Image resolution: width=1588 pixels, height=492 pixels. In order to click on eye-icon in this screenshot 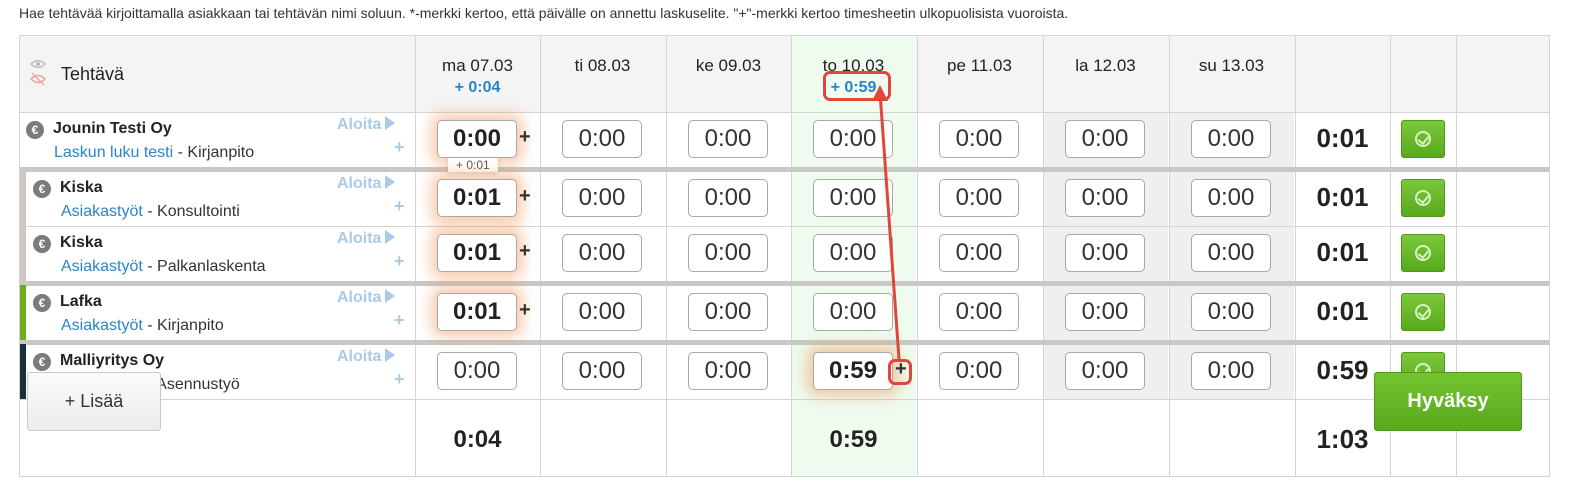, I will do `click(38, 73)`.